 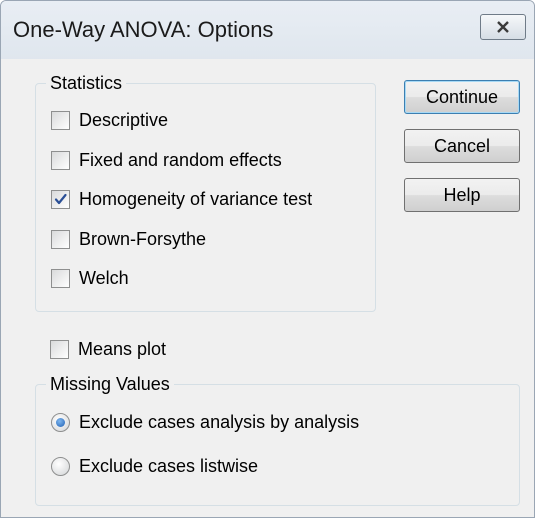 I want to click on exclude-analysis-by-analysis-radio-row: Exclude cases analysis by analysis, so click(x=205, y=422).